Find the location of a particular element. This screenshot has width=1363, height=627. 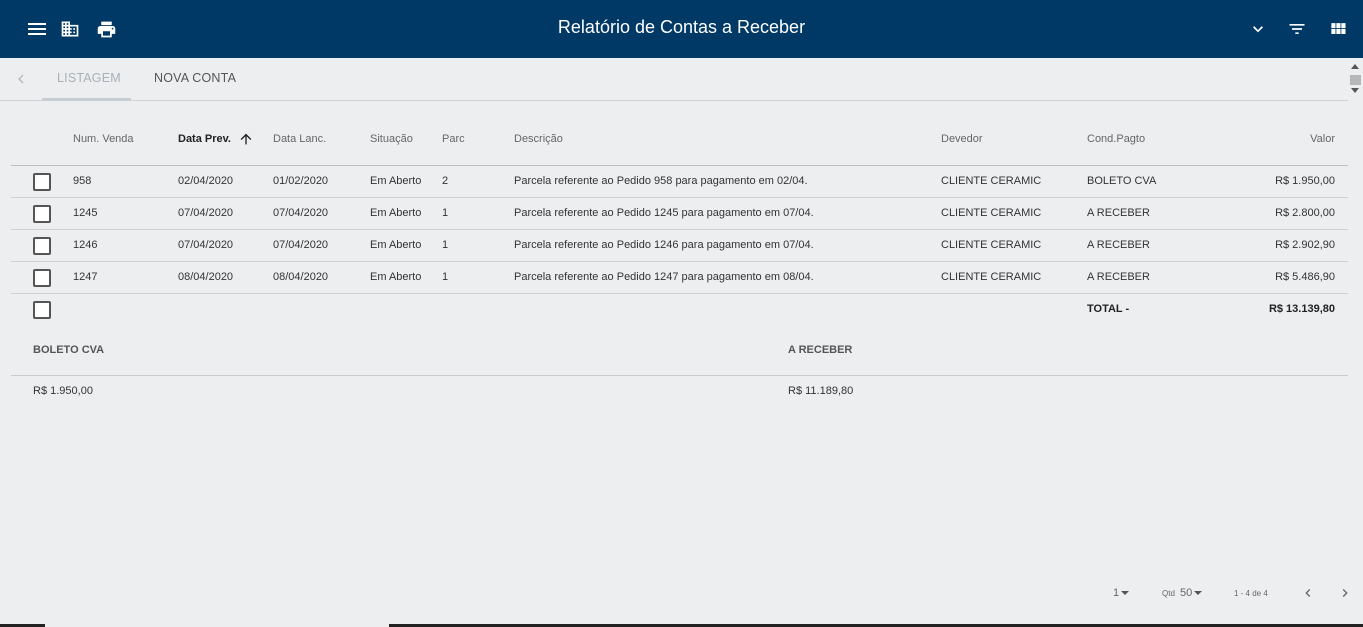

summary-boleto-label: BOLETO CVA is located at coordinates (69, 350).